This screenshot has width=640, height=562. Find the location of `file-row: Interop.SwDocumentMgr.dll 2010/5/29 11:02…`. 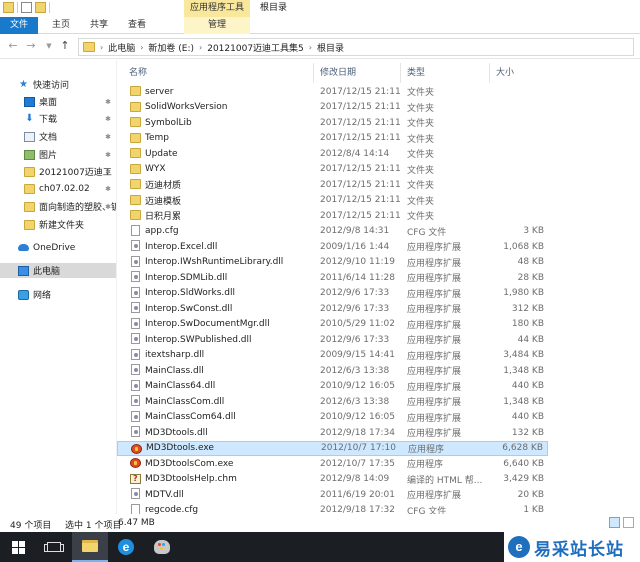

file-row: Interop.SwDocumentMgr.dll 2010/5/29 11:02… is located at coordinates (332, 325).